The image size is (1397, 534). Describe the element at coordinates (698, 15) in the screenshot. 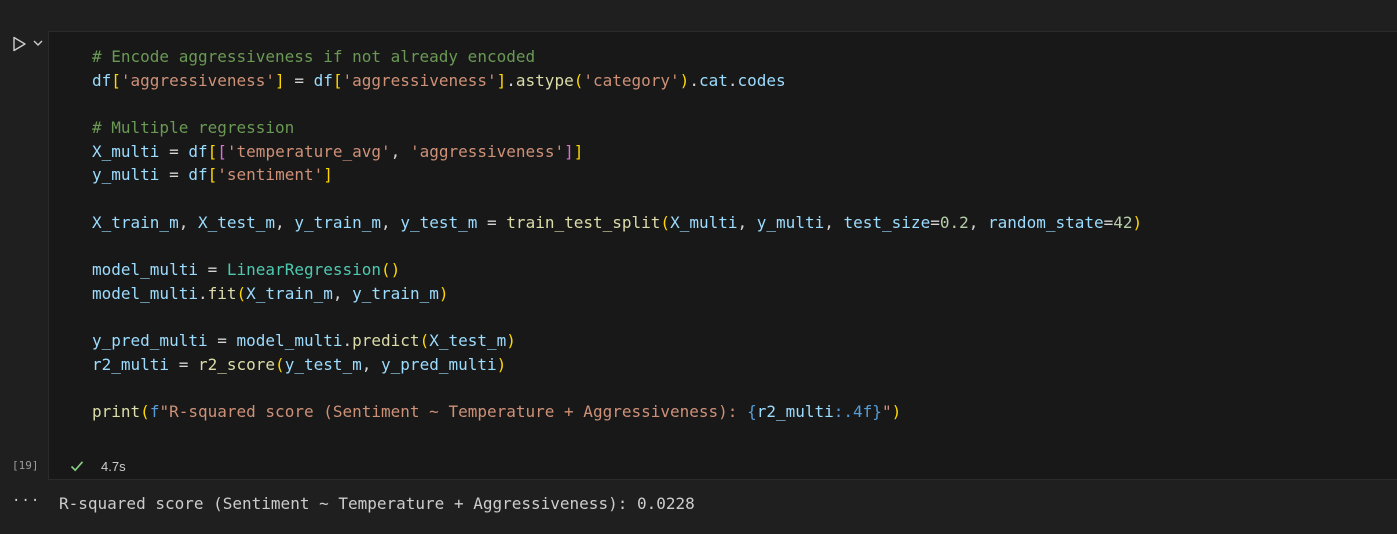

I see `previous-cell-area` at that location.